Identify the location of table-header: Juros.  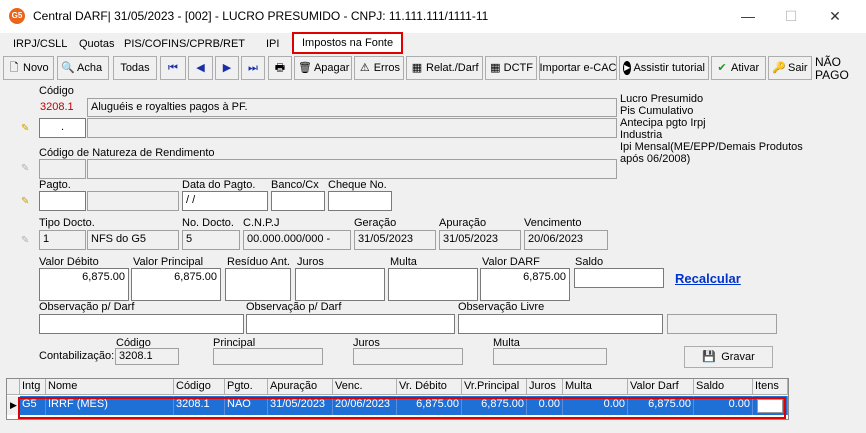
(545, 387).